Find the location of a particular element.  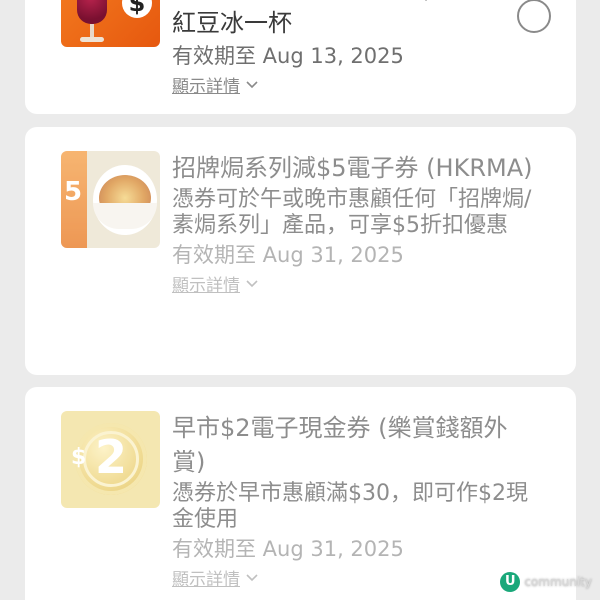

u-community-logo-icon: U is located at coordinates (510, 582).